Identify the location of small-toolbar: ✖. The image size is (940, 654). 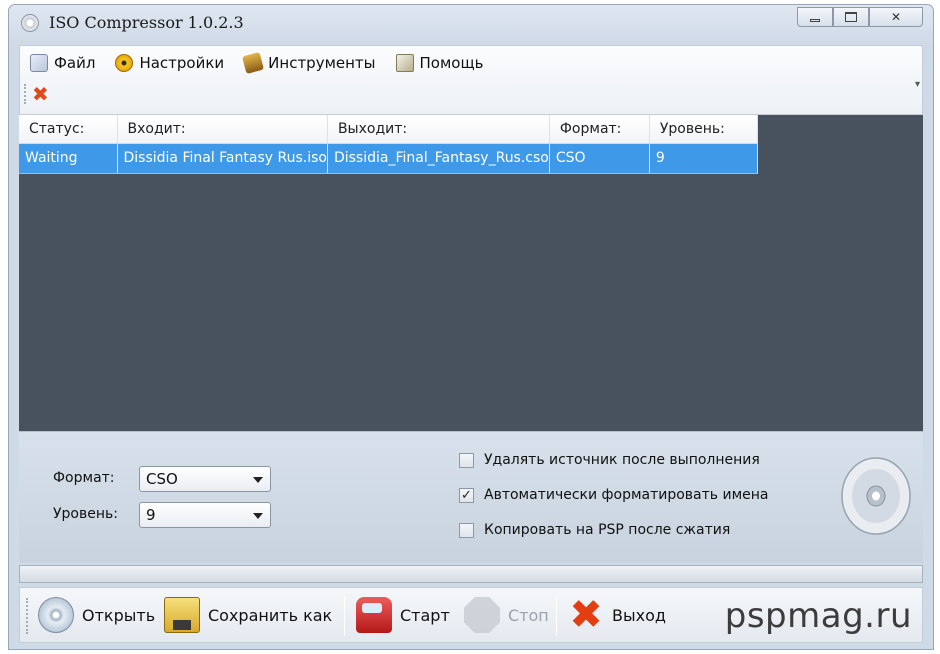
(36, 94).